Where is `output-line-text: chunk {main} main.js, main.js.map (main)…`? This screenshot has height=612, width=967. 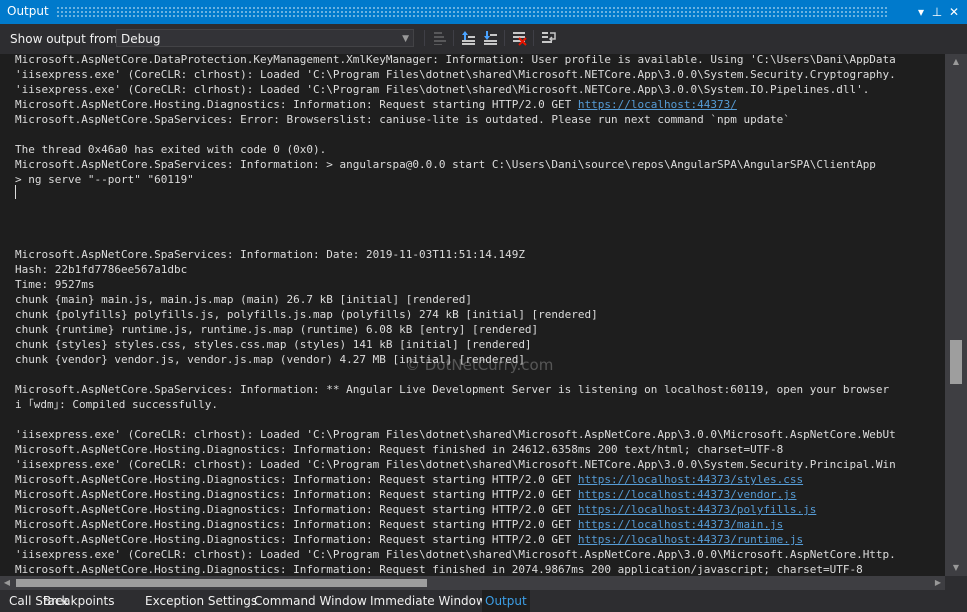
output-line-text: chunk {main} main.js, main.js.map (main)… is located at coordinates (243, 299).